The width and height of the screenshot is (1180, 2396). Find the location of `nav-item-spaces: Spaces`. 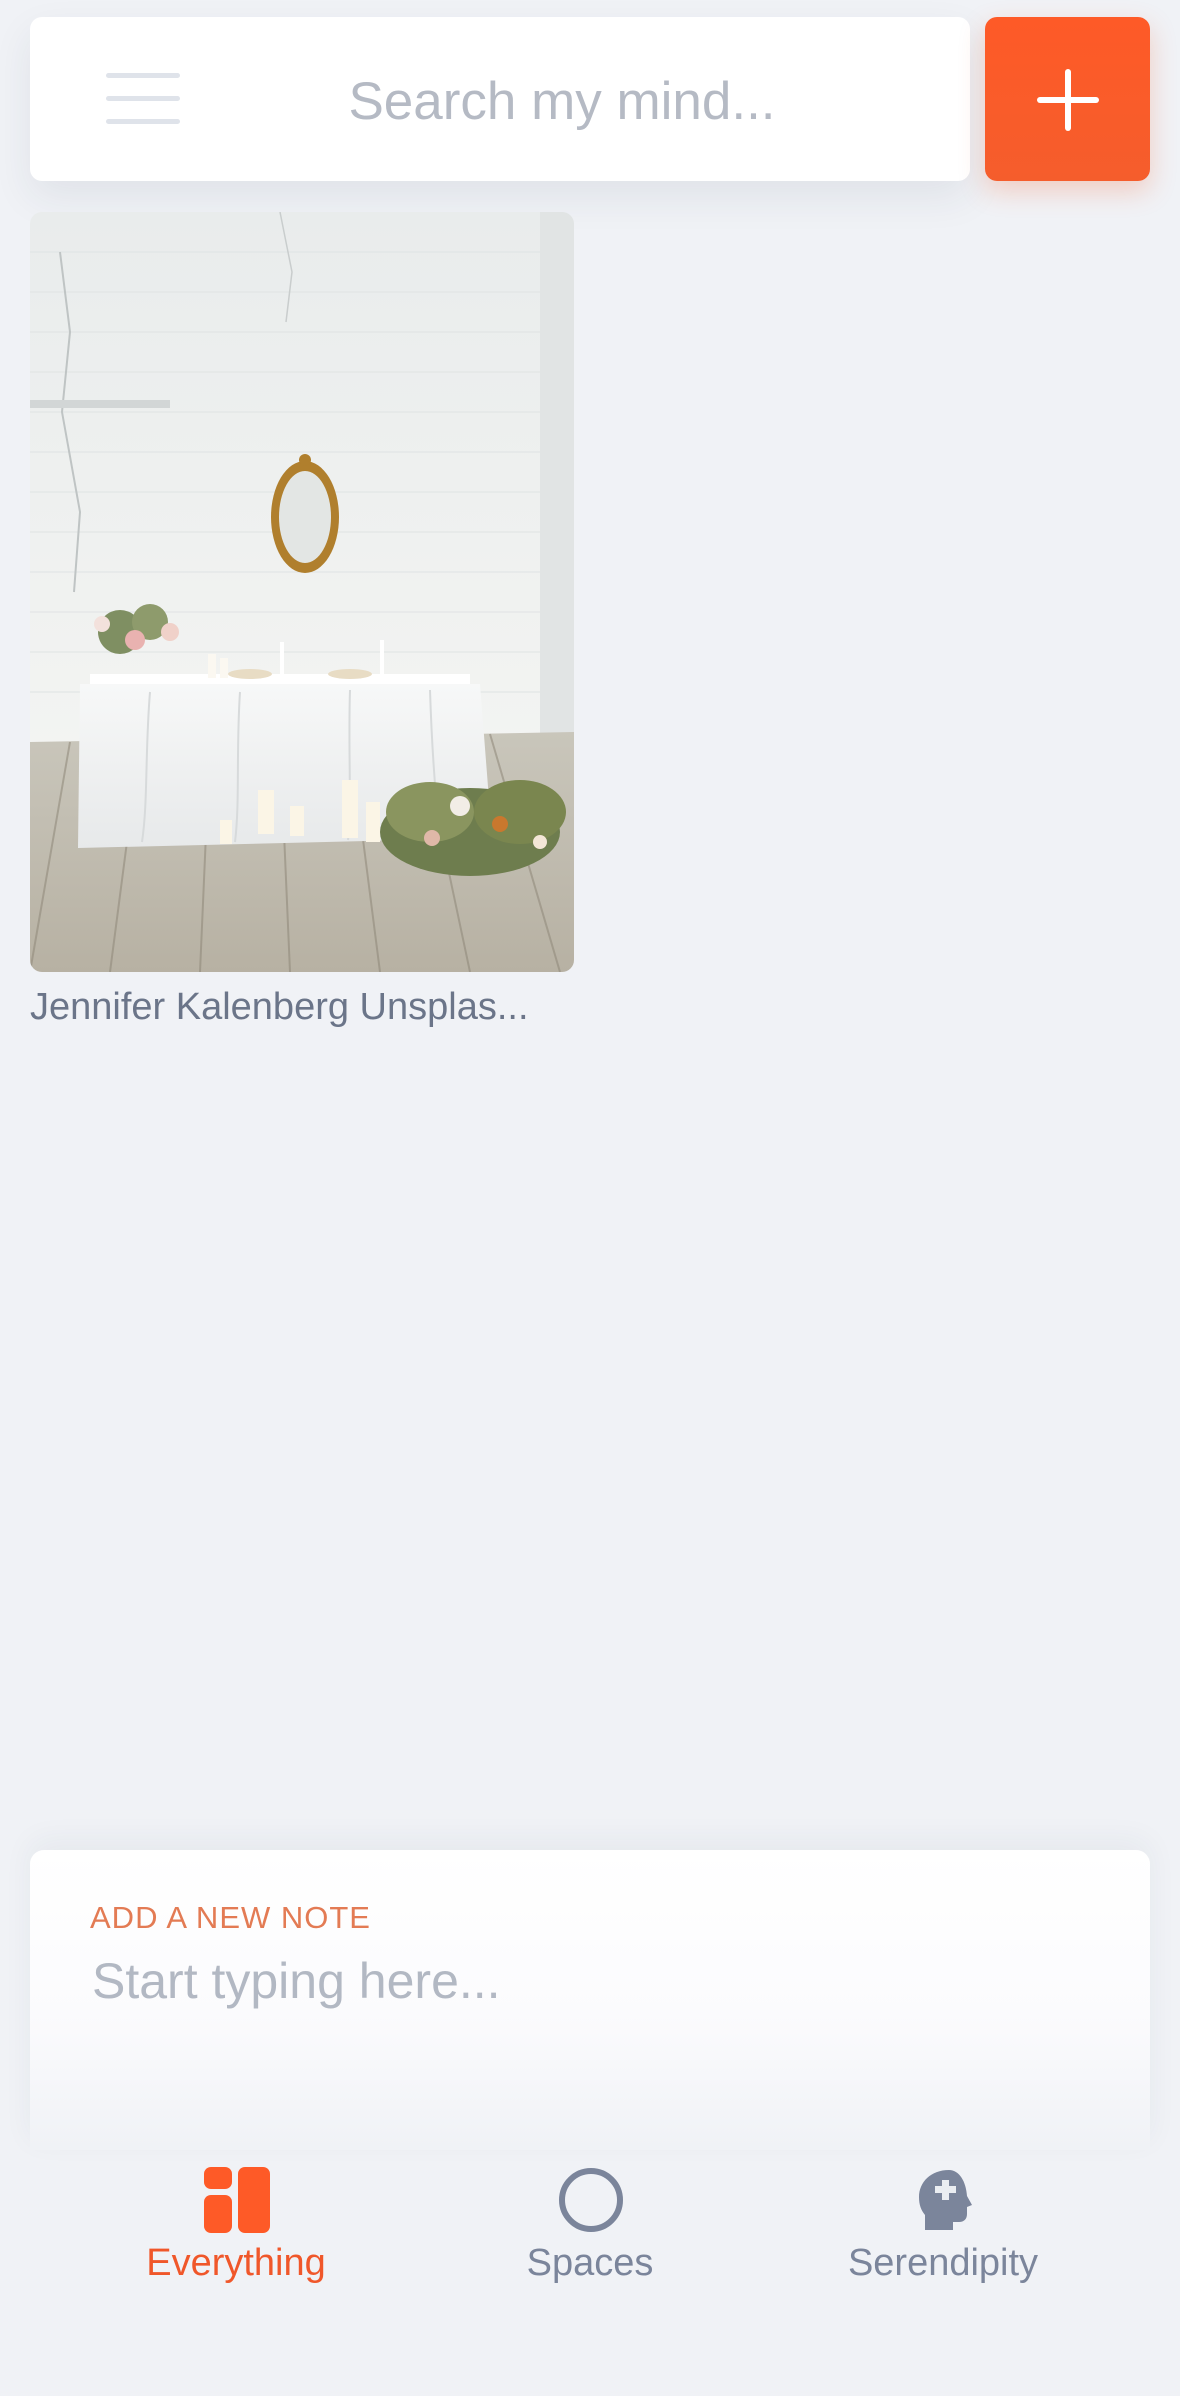

nav-item-spaces: Spaces is located at coordinates (590, 2240).